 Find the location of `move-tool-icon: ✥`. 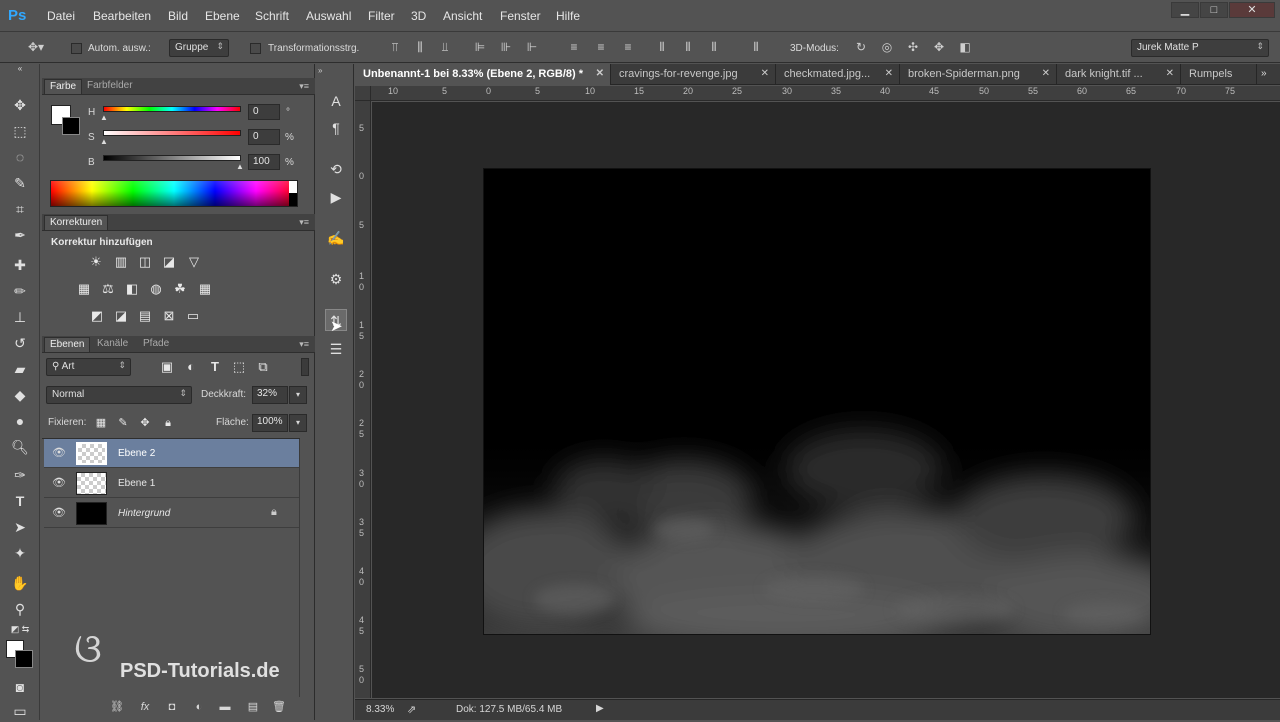

move-tool-icon: ✥ is located at coordinates (20, 105).